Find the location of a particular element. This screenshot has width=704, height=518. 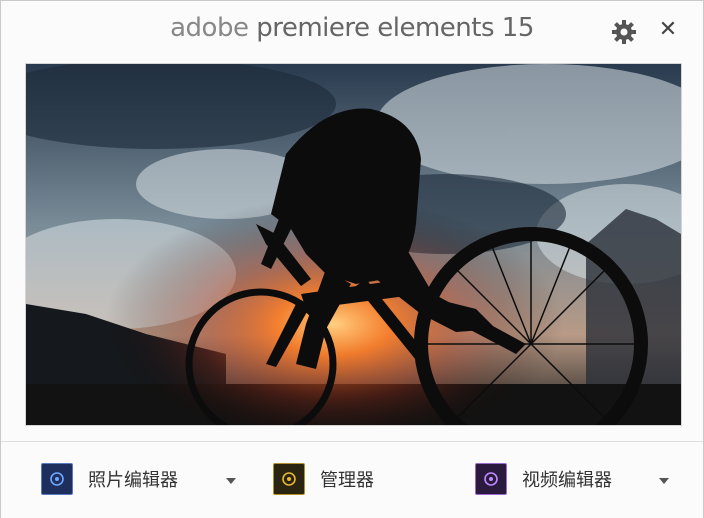

photo-editor-label: 照片编辑器 is located at coordinates (133, 480).